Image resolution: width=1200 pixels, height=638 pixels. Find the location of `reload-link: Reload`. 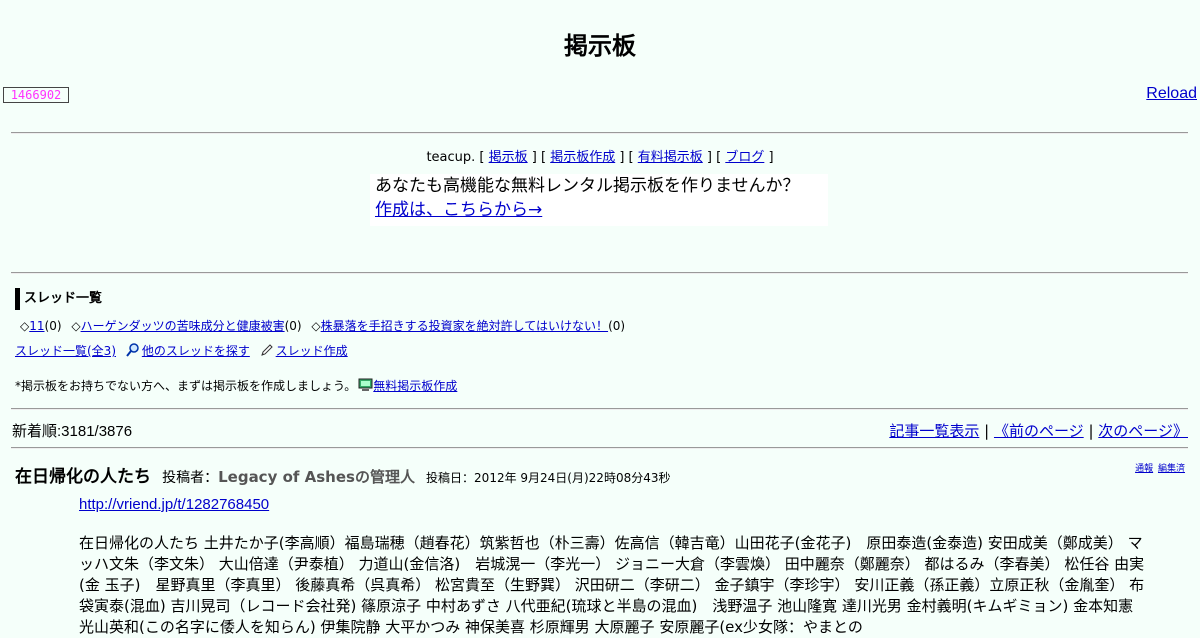

reload-link: Reload is located at coordinates (1171, 94).